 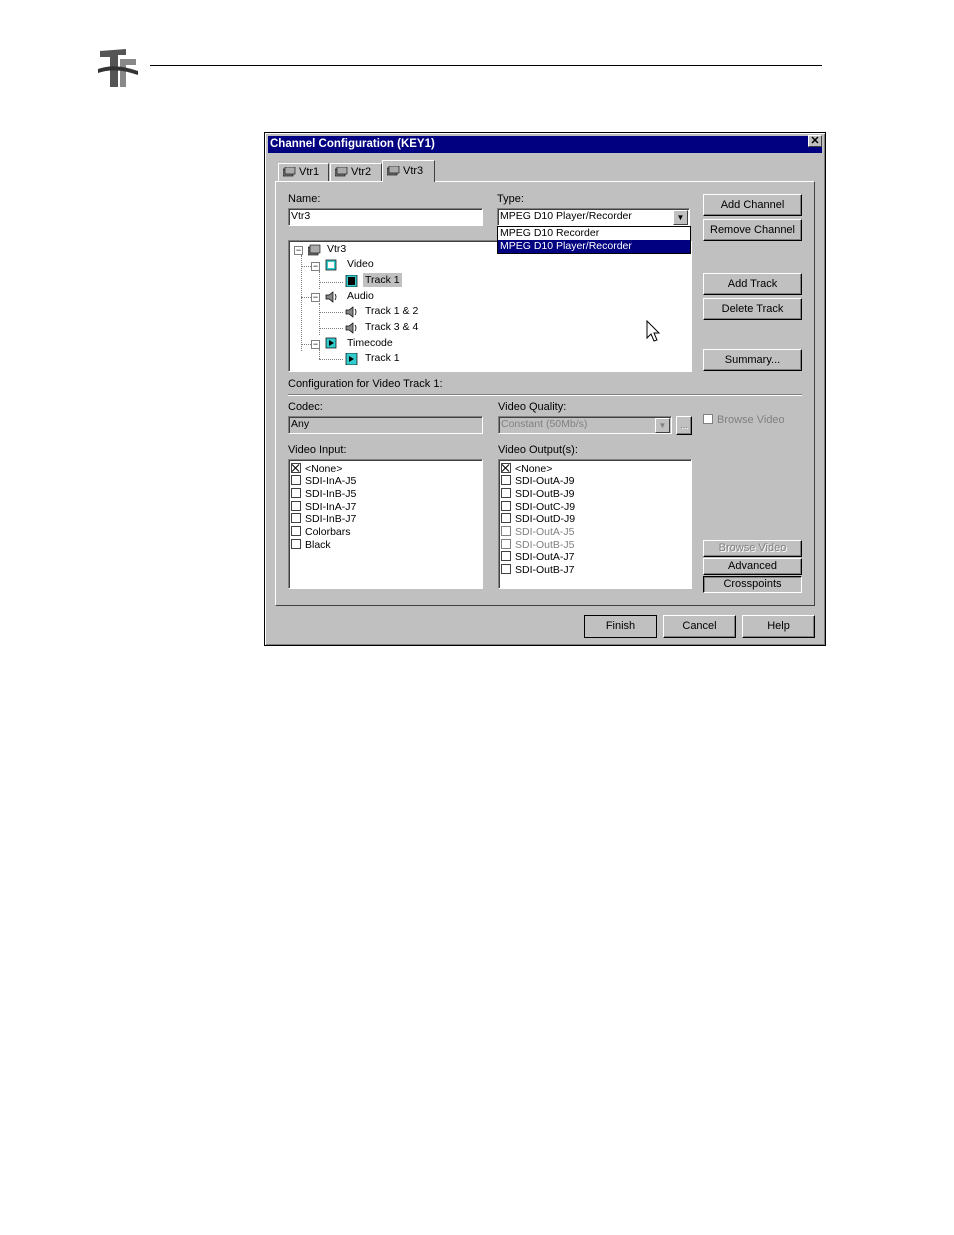 What do you see at coordinates (752, 230) in the screenshot?
I see `remove-channel-button: Remove Channel` at bounding box center [752, 230].